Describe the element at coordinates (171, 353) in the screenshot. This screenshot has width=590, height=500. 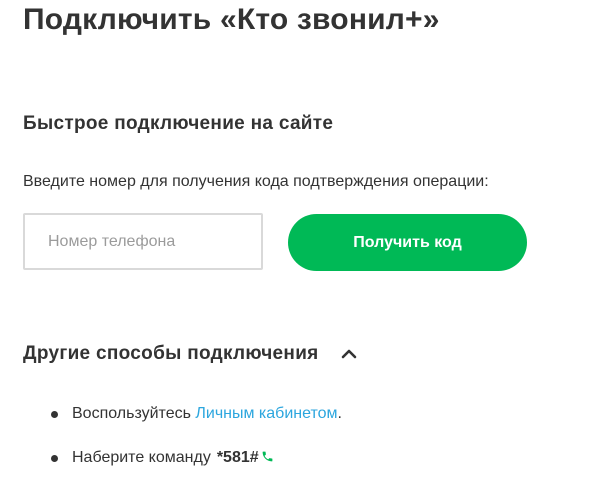
I see `other-methods-title: Другие способы подключения` at that location.